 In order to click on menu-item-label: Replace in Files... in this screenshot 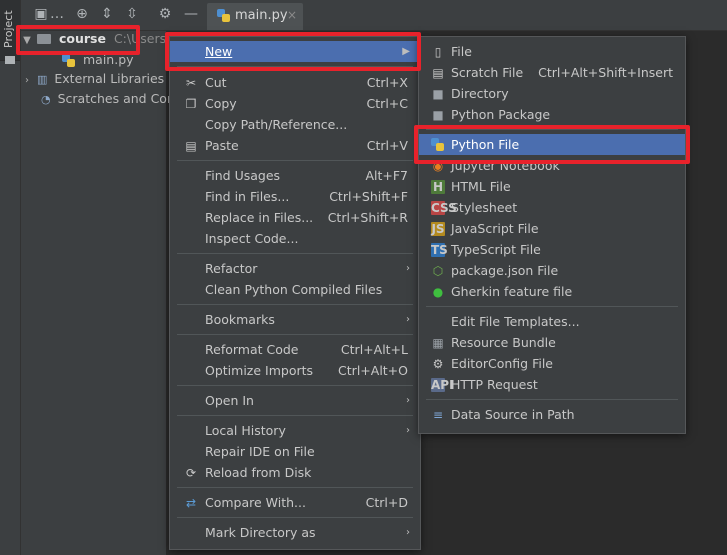, I will do `click(259, 217)`.